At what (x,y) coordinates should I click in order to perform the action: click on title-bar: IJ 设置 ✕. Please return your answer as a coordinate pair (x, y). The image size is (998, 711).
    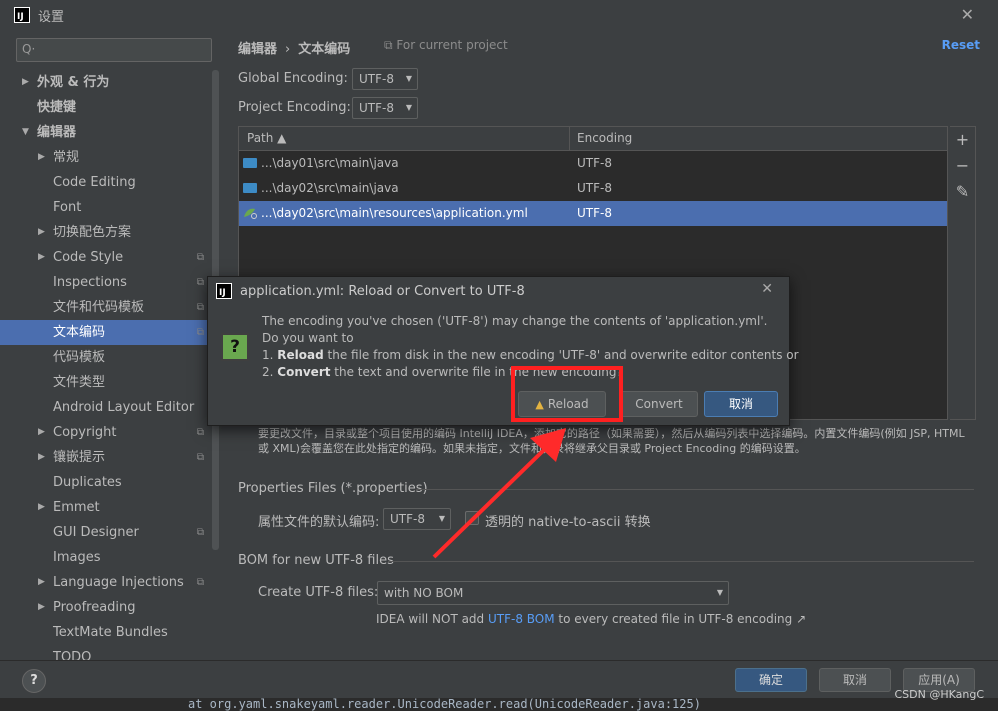
    Looking at the image, I should click on (499, 15).